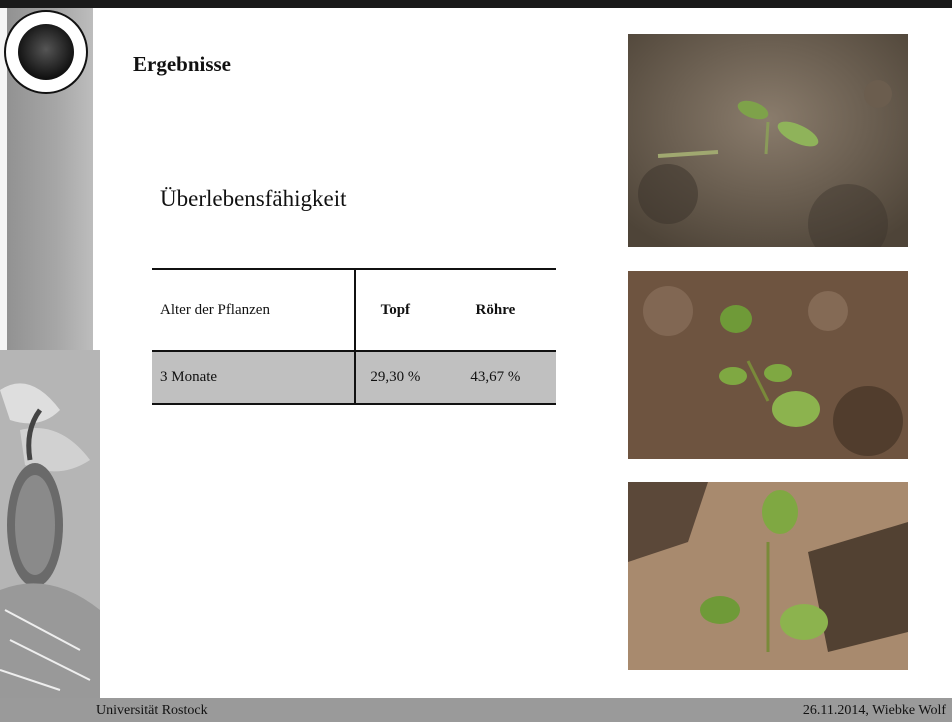 This screenshot has height=722, width=952. What do you see at coordinates (50, 524) in the screenshot?
I see `pasque-flower-illustration` at bounding box center [50, 524].